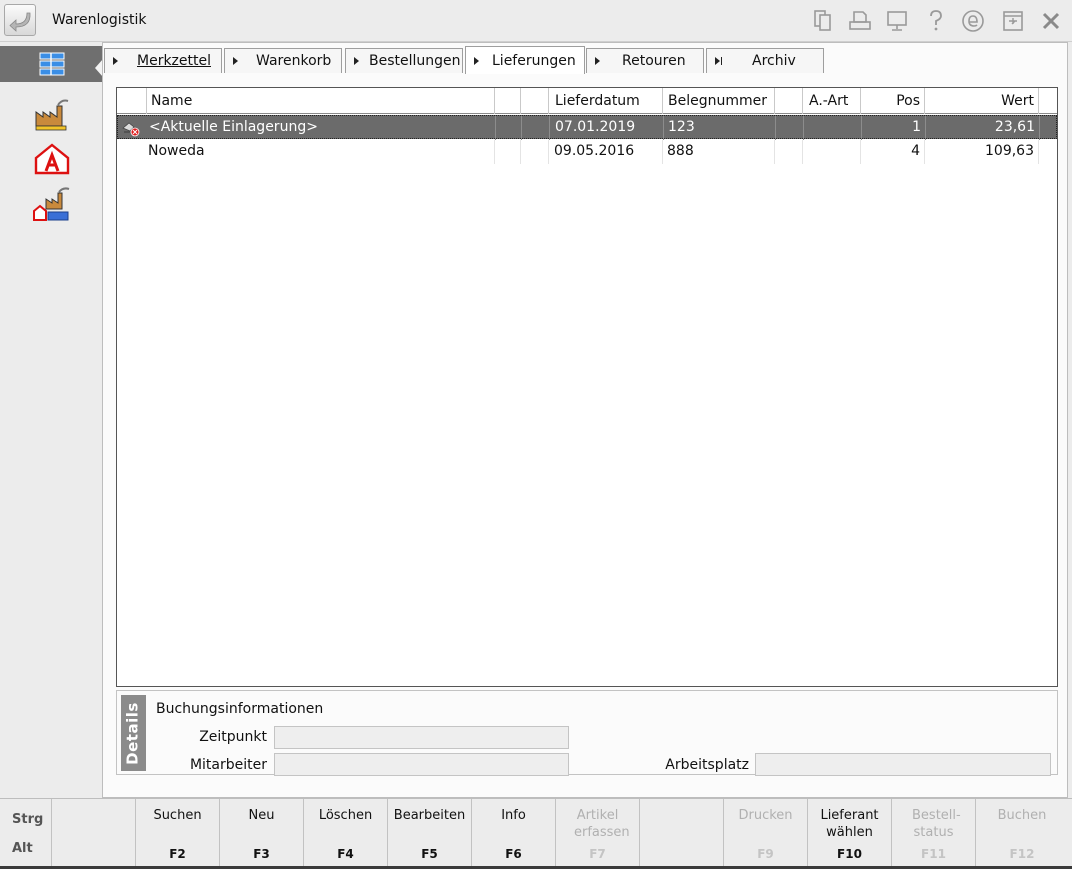  Describe the element at coordinates (936, 21) in the screenshot. I see `help-icon` at that location.